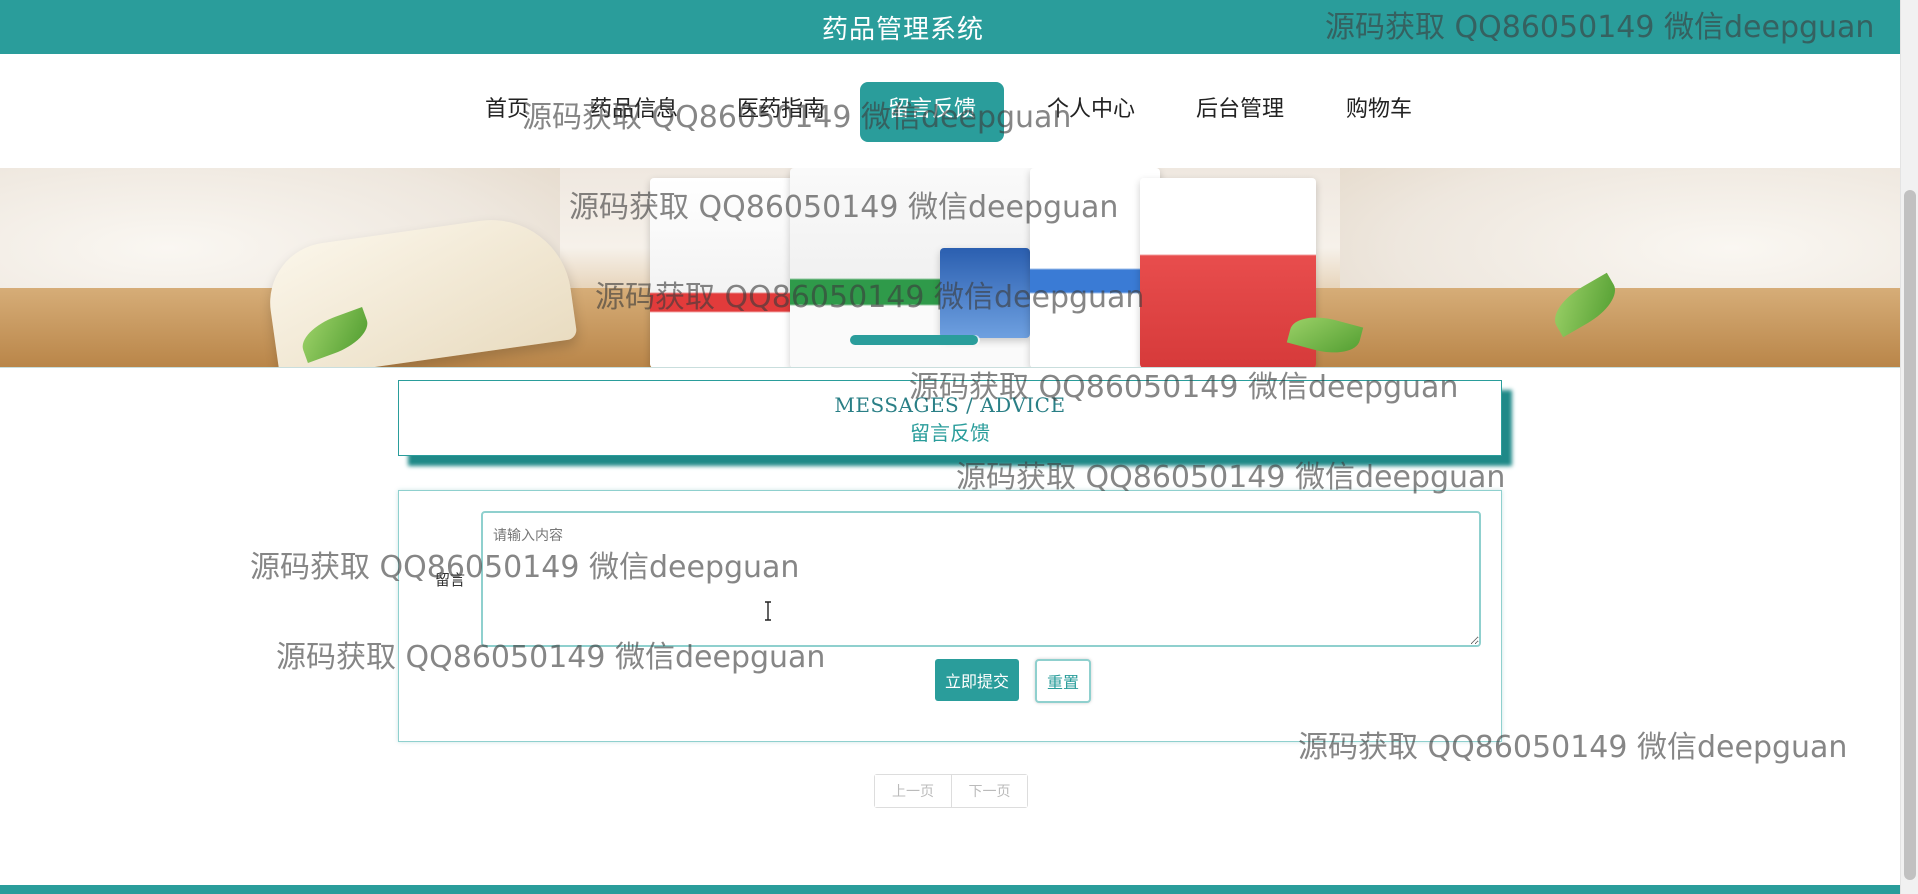 The width and height of the screenshot is (1918, 894). I want to click on section-title-cn: 留言反馈, so click(950, 433).